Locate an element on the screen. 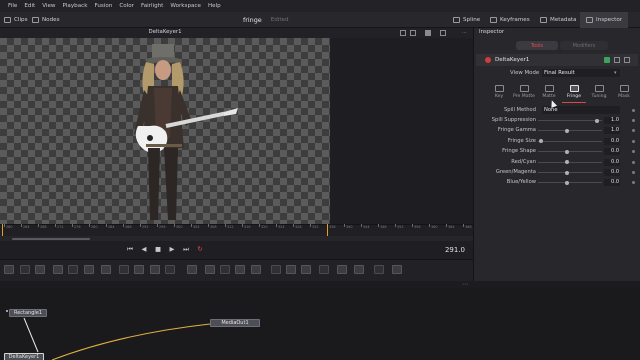 The height and width of the screenshot is (360, 640). ellipse-mask-icon is located at coordinates (139, 269).